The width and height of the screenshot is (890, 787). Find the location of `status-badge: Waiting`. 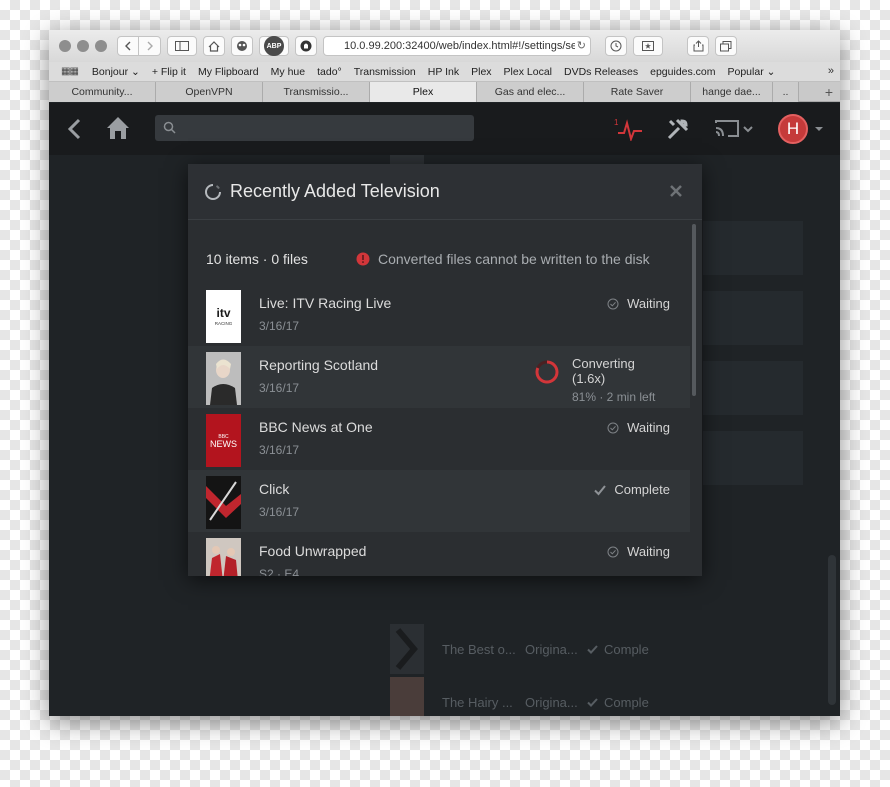

status-badge: Waiting is located at coordinates (638, 551).